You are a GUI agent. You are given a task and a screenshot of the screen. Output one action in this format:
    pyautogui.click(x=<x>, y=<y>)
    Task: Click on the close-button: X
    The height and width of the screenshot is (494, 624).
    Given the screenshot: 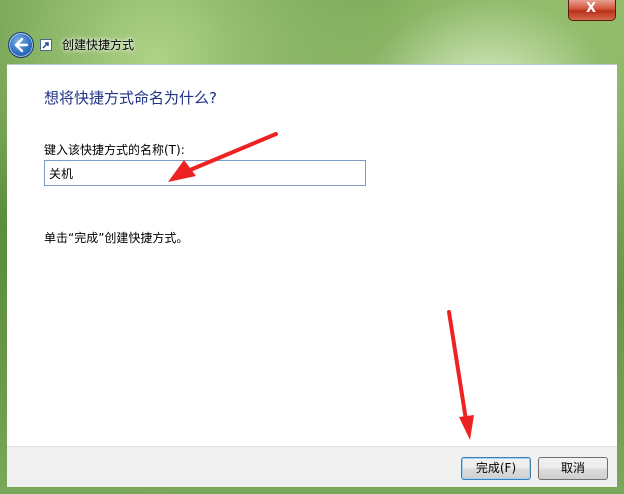 What is the action you would take?
    pyautogui.click(x=592, y=10)
    